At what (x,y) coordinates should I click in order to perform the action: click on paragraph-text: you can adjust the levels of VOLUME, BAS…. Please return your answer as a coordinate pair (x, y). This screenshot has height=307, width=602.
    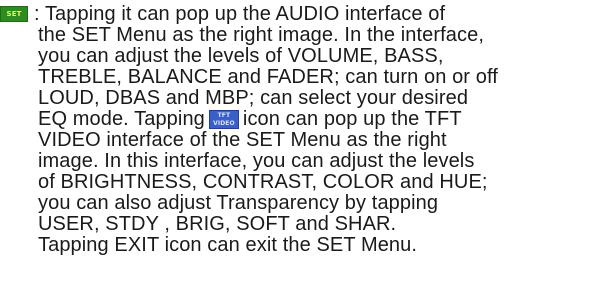
    Looking at the image, I should click on (241, 56).